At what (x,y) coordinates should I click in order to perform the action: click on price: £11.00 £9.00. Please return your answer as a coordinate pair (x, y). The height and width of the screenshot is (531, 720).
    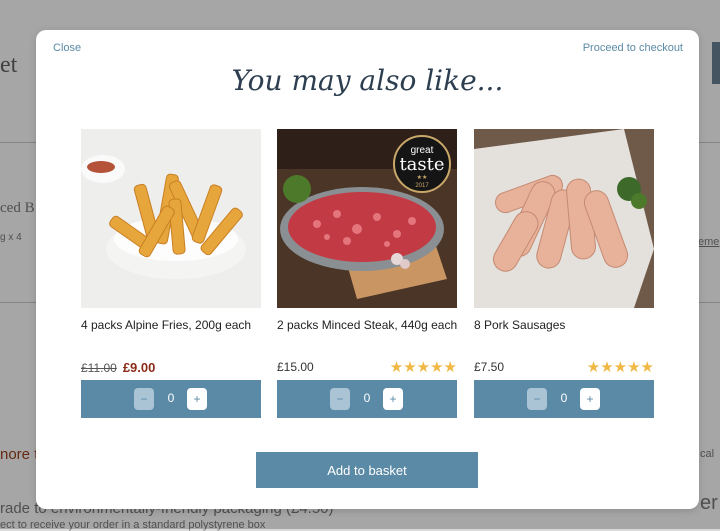
    Looking at the image, I should click on (118, 367).